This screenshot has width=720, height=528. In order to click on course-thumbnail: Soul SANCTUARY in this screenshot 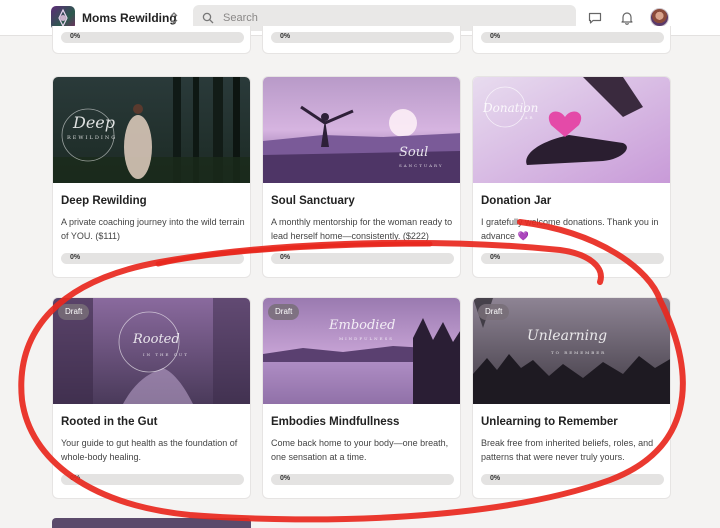, I will do `click(361, 130)`.